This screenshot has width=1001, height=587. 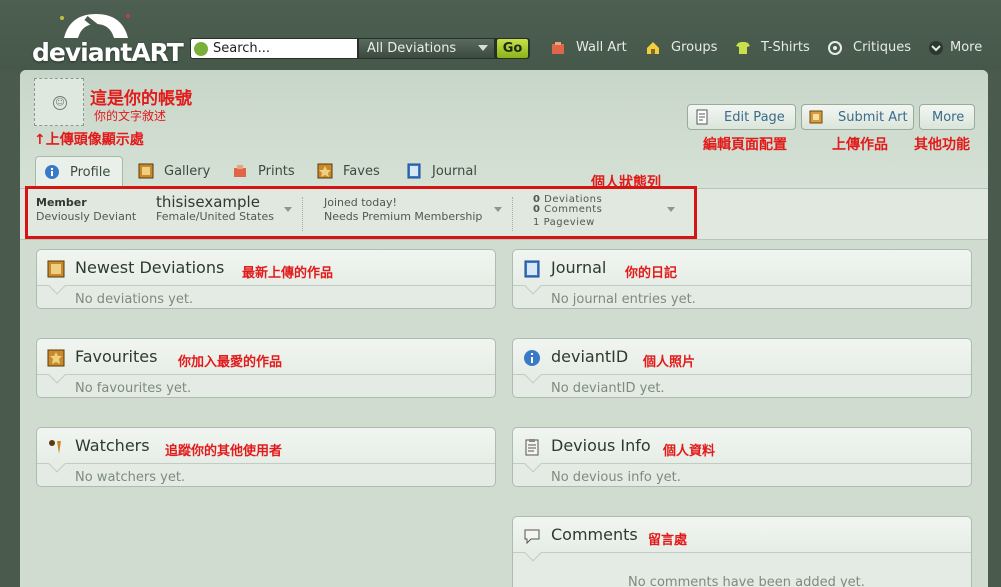 What do you see at coordinates (55, 447) in the screenshot?
I see `watchers-icon` at bounding box center [55, 447].